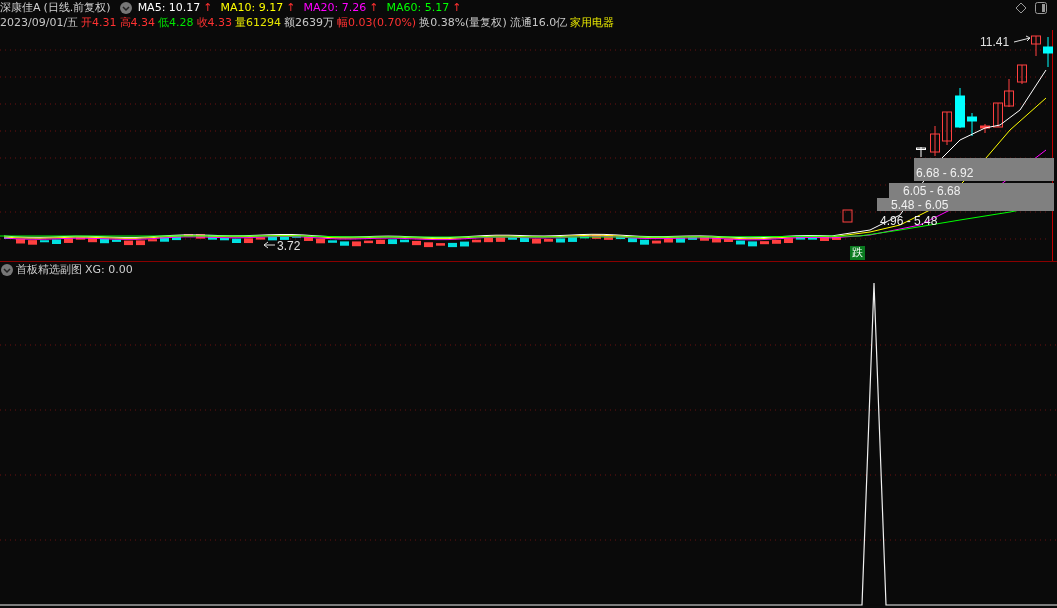  Describe the element at coordinates (99, 22) in the screenshot. I see `quote-value: 开4.31` at that location.